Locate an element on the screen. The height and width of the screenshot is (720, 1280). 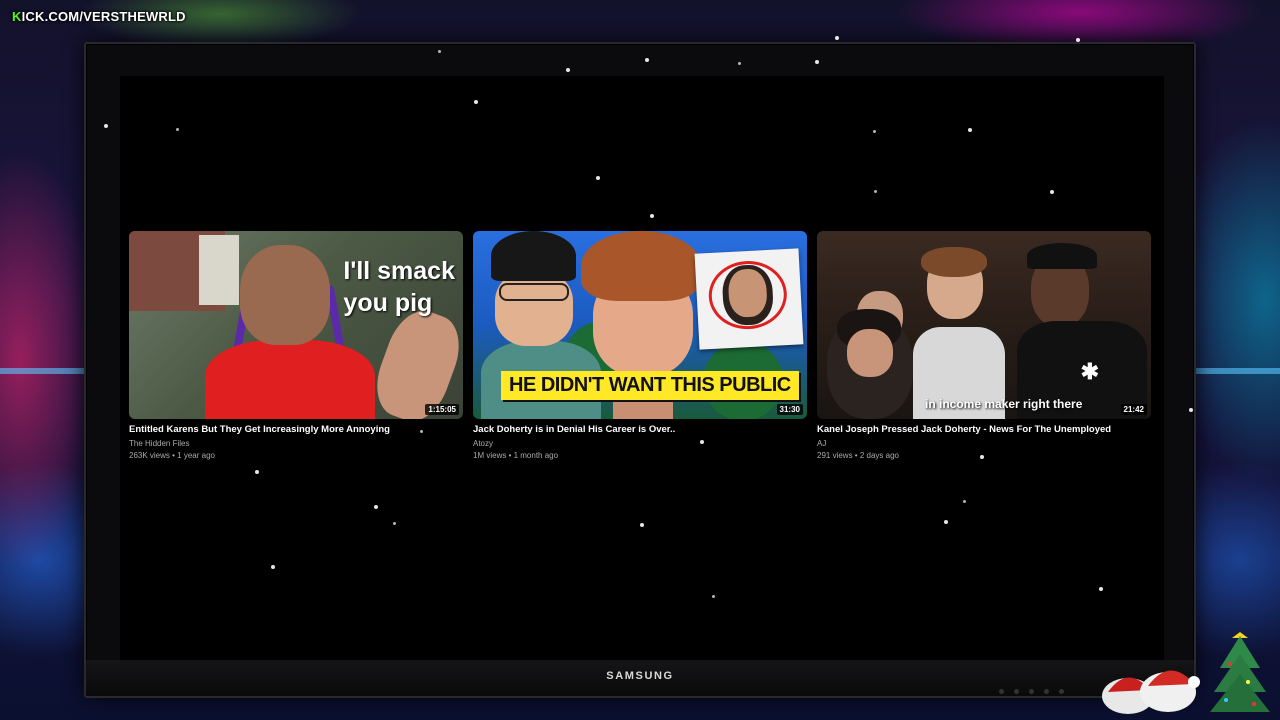
santa-hats-decoration is located at coordinates (1151, 692).